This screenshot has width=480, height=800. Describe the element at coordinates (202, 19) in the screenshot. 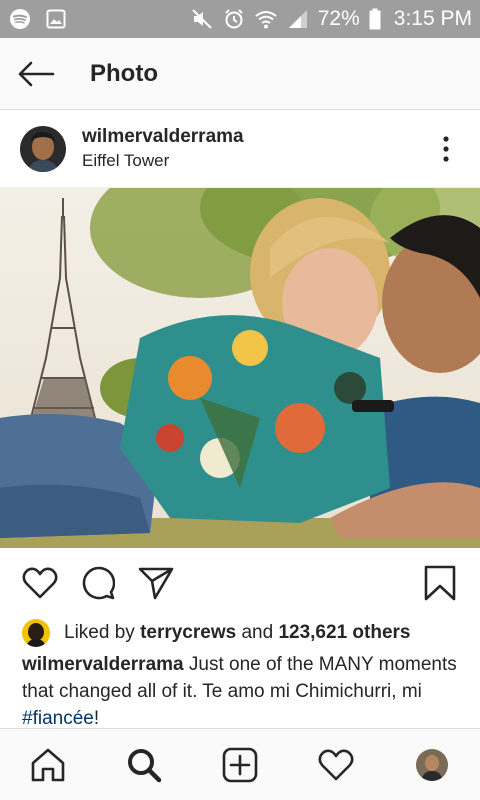

I see `mute-icon` at that location.